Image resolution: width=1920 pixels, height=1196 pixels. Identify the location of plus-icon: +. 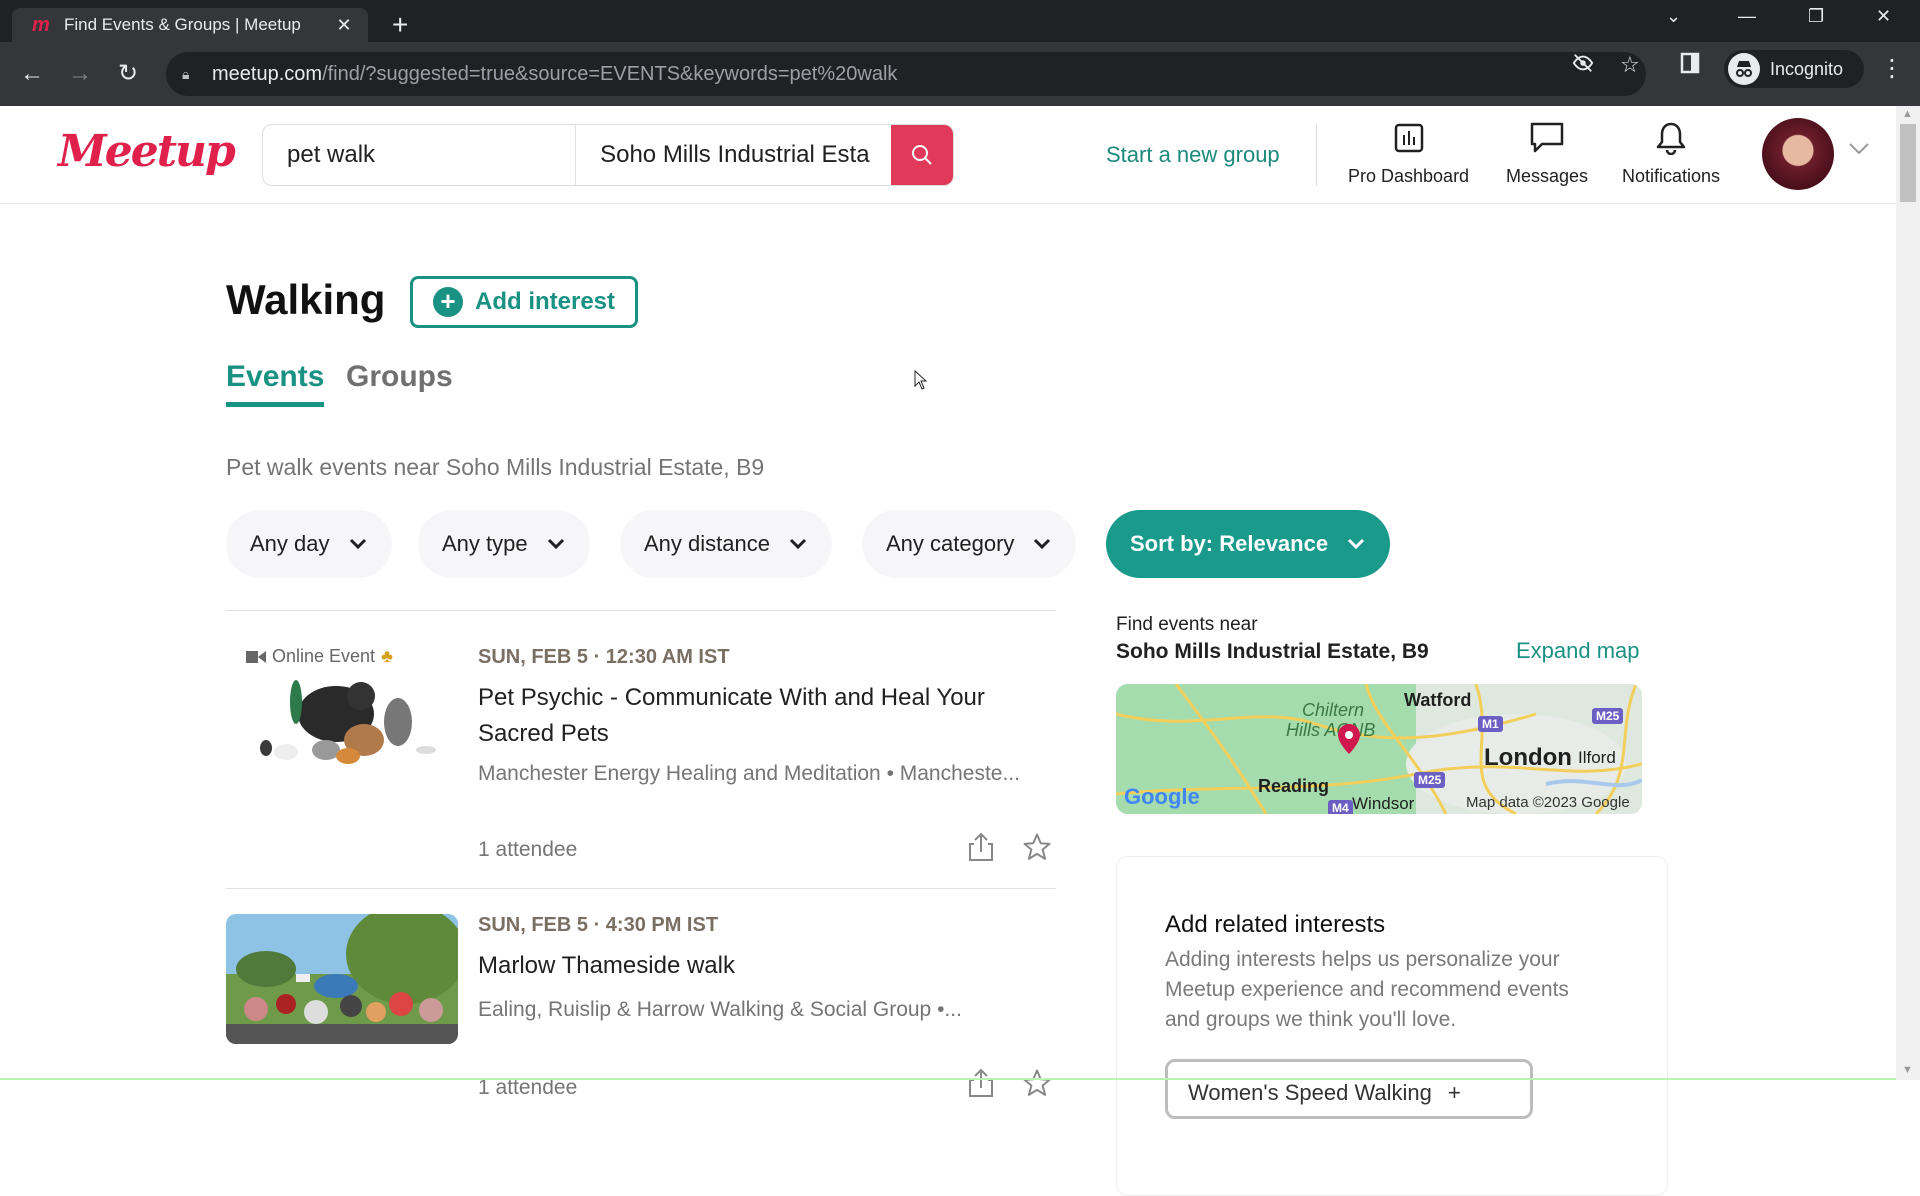
(1454, 1092).